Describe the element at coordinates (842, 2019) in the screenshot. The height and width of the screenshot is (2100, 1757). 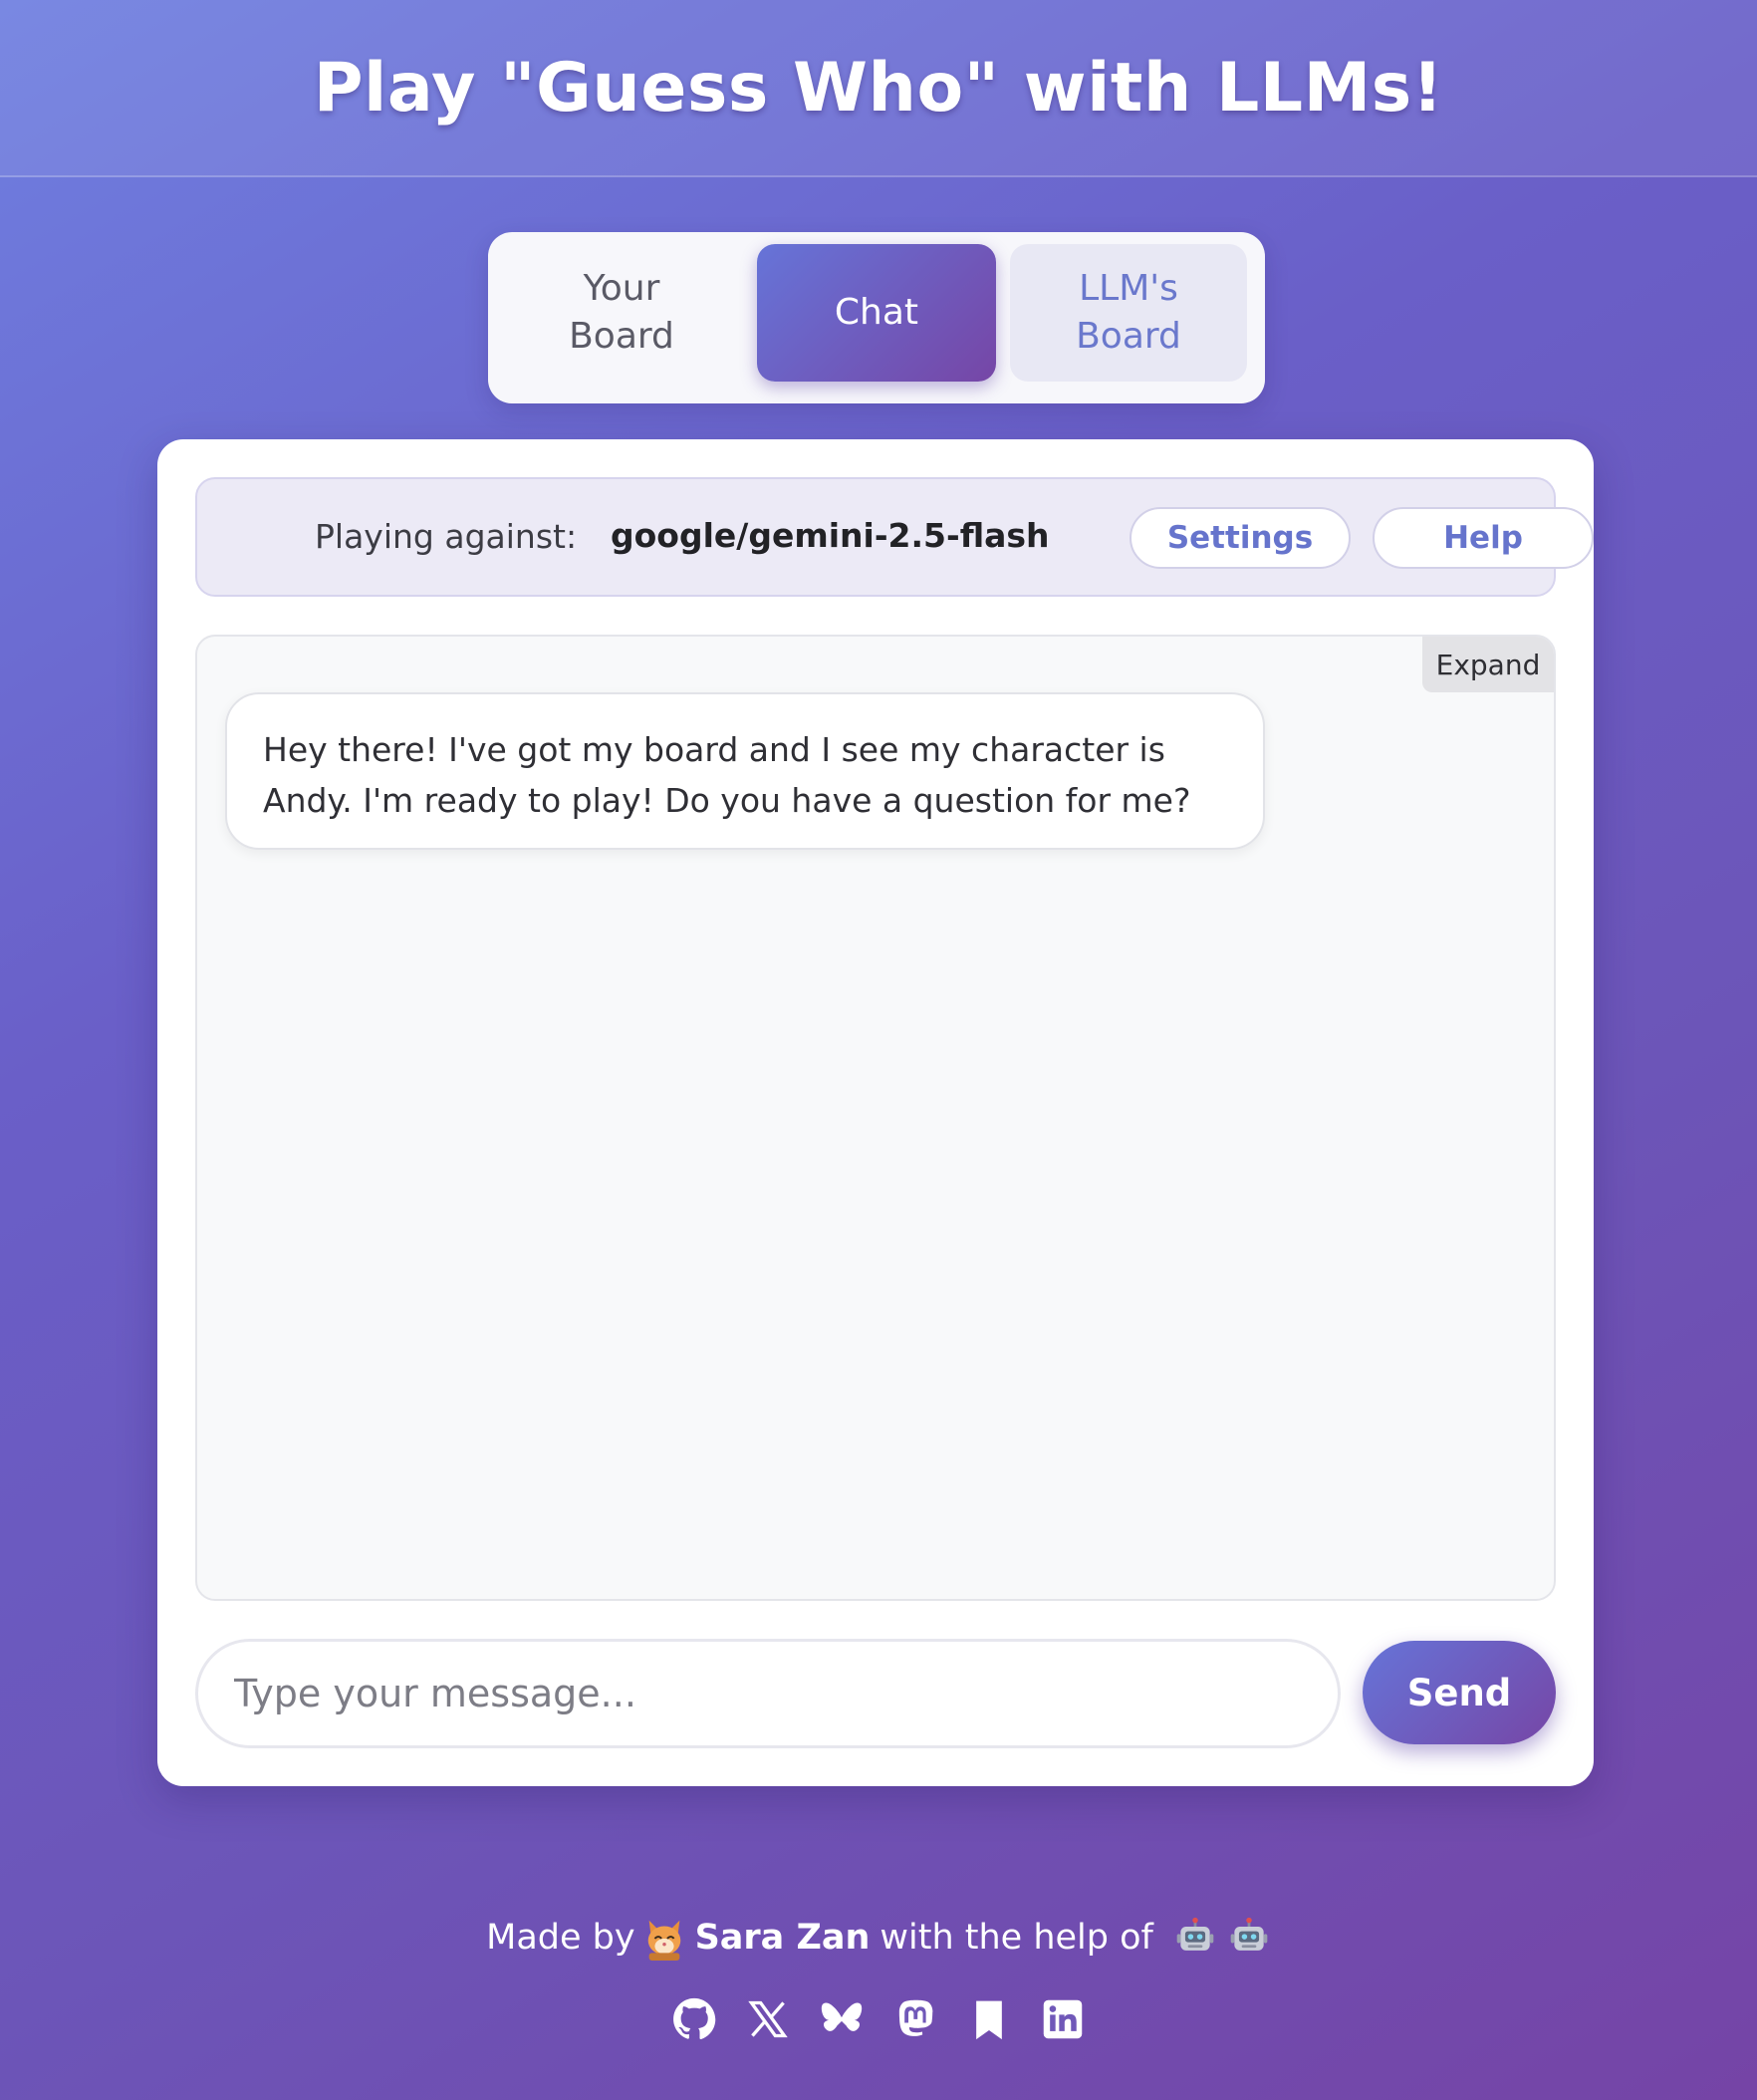
I see `bluesky-icon` at that location.